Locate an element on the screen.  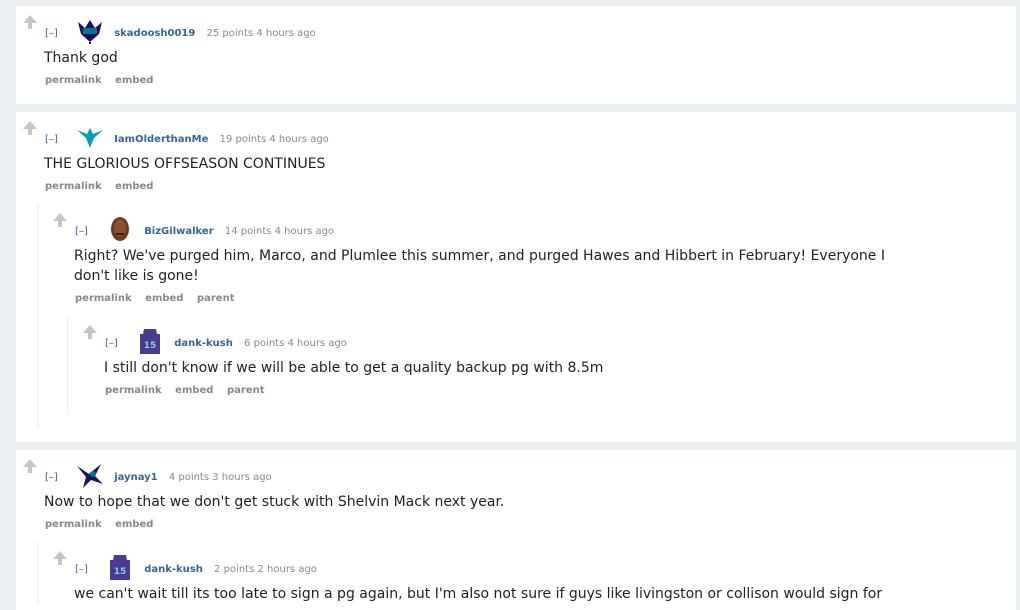
author-link: jaynay1 is located at coordinates (135, 477).